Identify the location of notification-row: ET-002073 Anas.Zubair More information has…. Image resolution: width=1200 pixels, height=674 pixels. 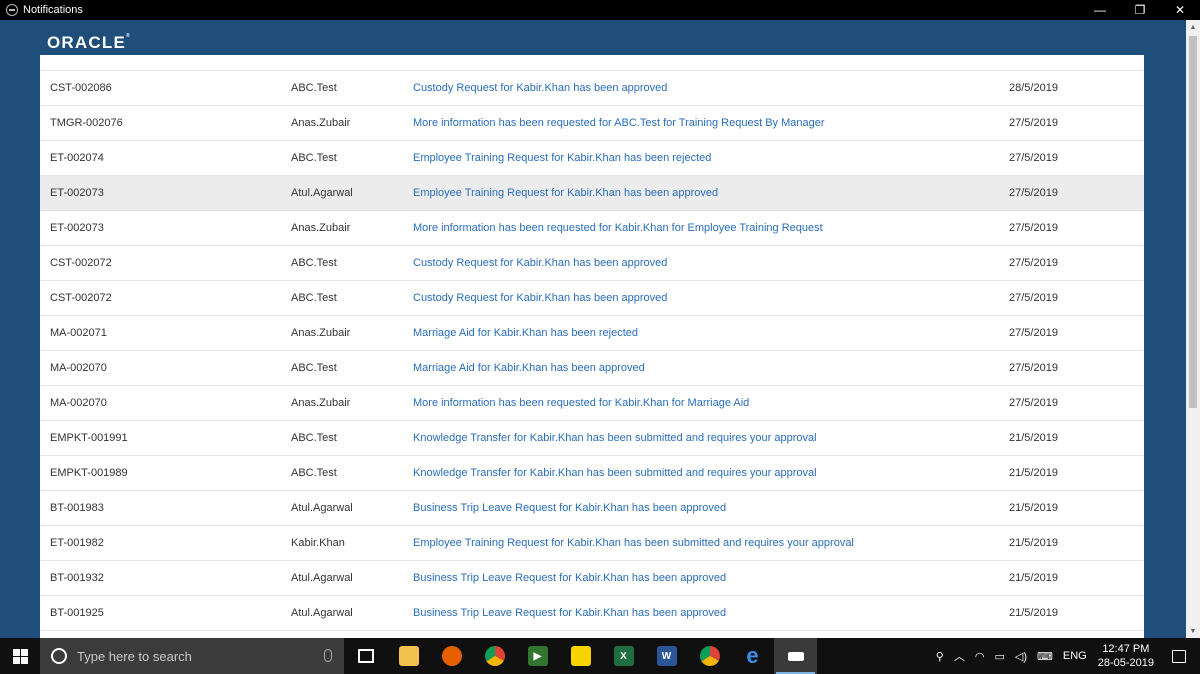
(592, 228).